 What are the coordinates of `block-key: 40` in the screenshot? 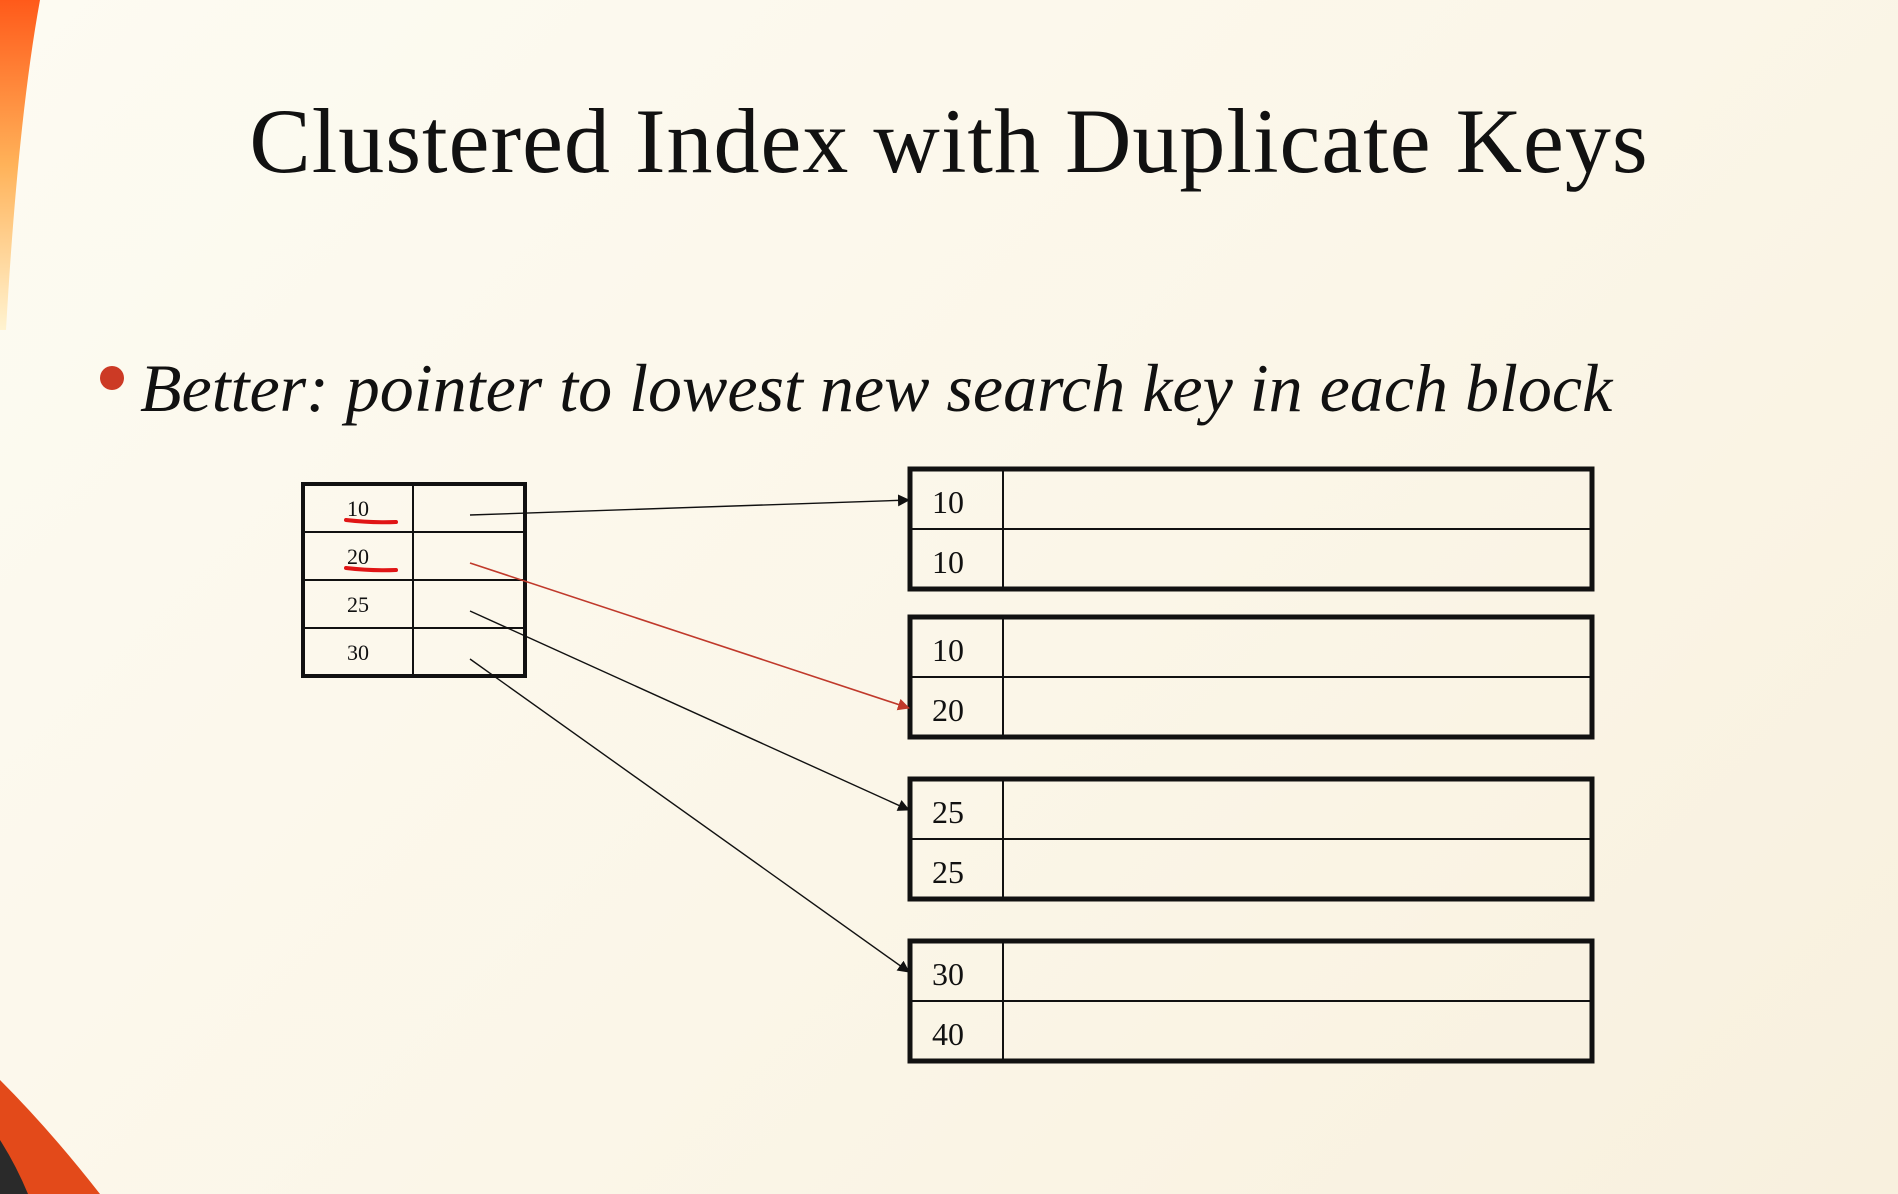 It's located at (948, 1034).